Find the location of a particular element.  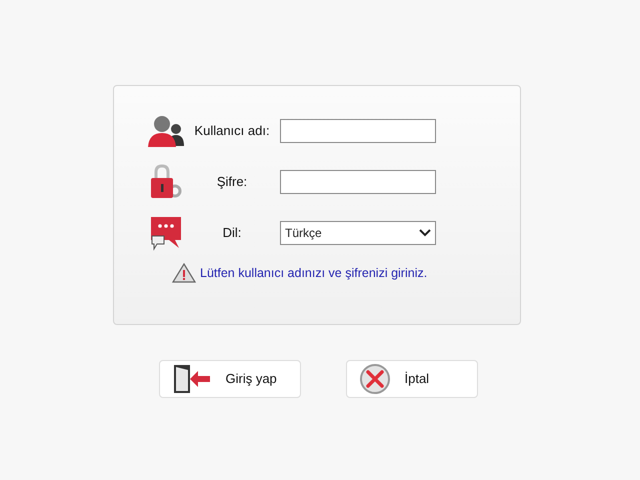

login-button: Giriş yap is located at coordinates (229, 379).